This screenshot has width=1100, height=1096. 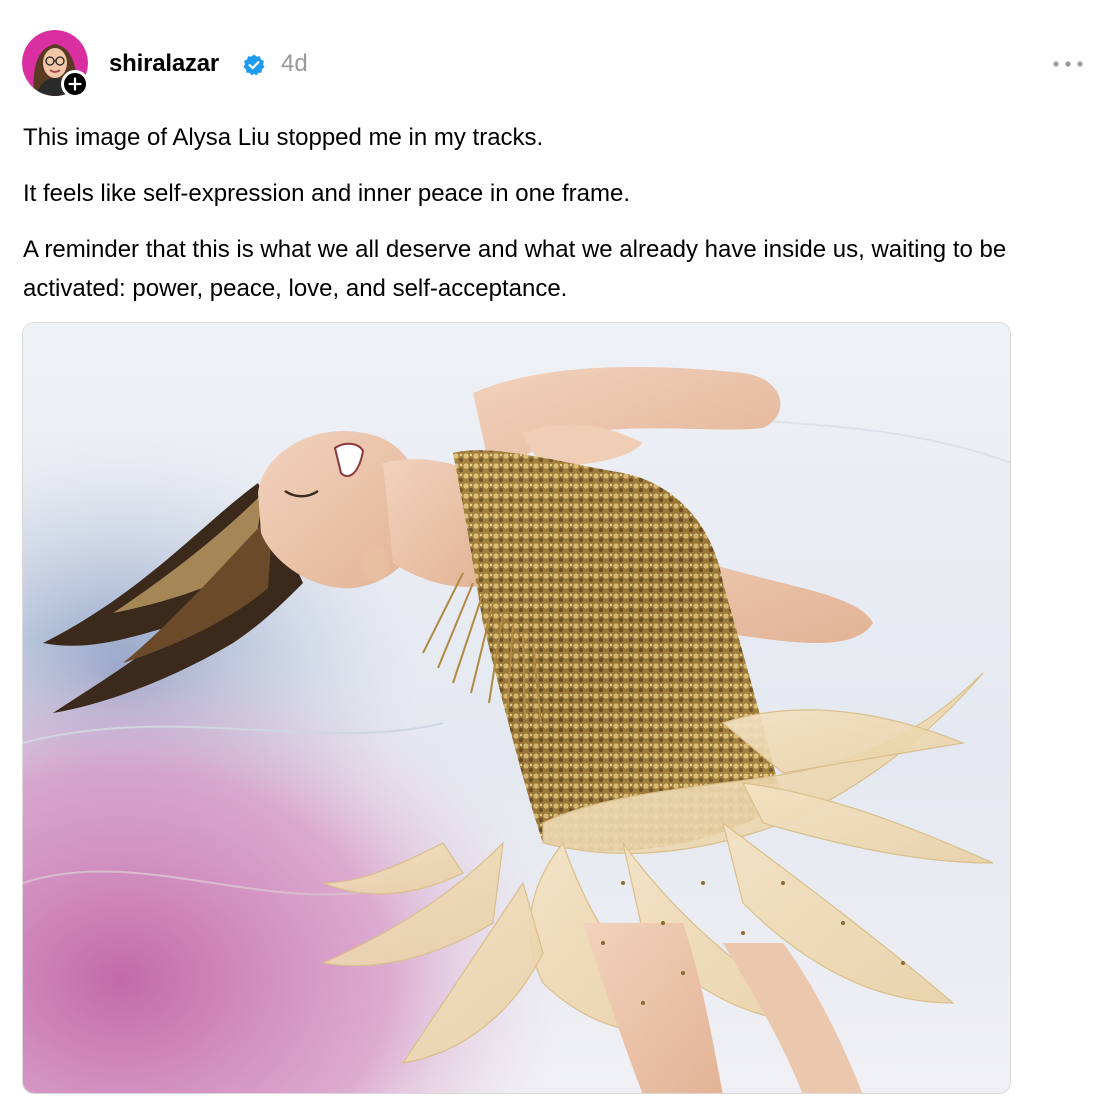 I want to click on more-horizontal-icon, so click(x=1068, y=64).